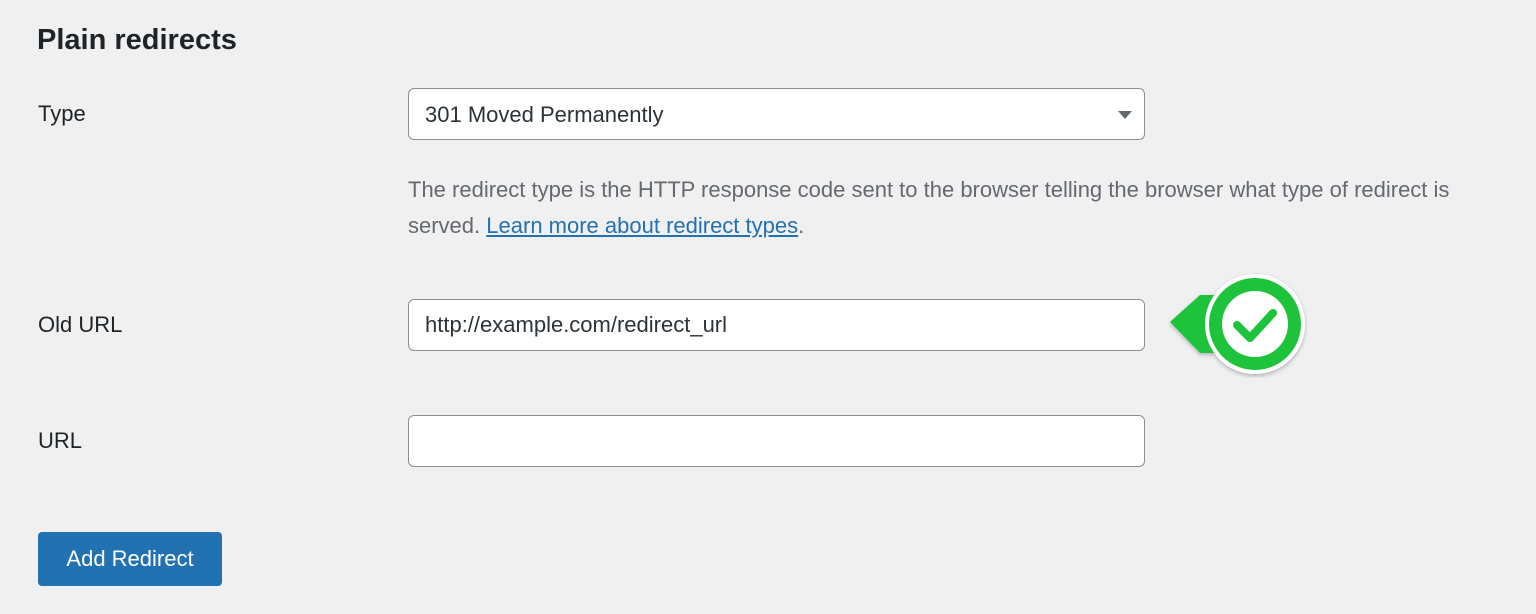 The width and height of the screenshot is (1536, 614). Describe the element at coordinates (544, 114) in the screenshot. I see `redirect-type-selected-value: 301 Moved Permanently` at that location.